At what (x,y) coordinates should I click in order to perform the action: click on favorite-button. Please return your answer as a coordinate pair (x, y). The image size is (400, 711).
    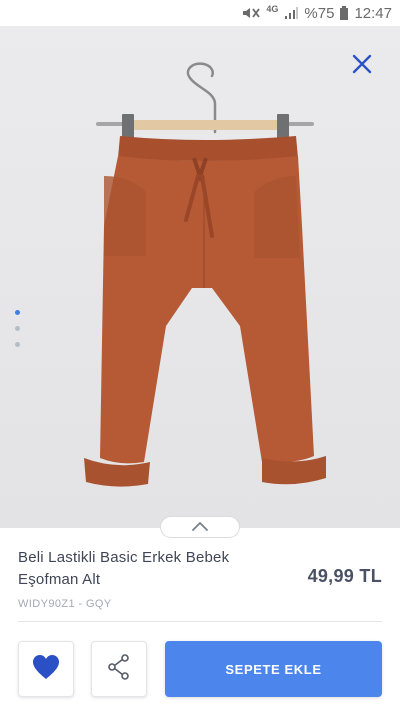
    Looking at the image, I should click on (46, 669).